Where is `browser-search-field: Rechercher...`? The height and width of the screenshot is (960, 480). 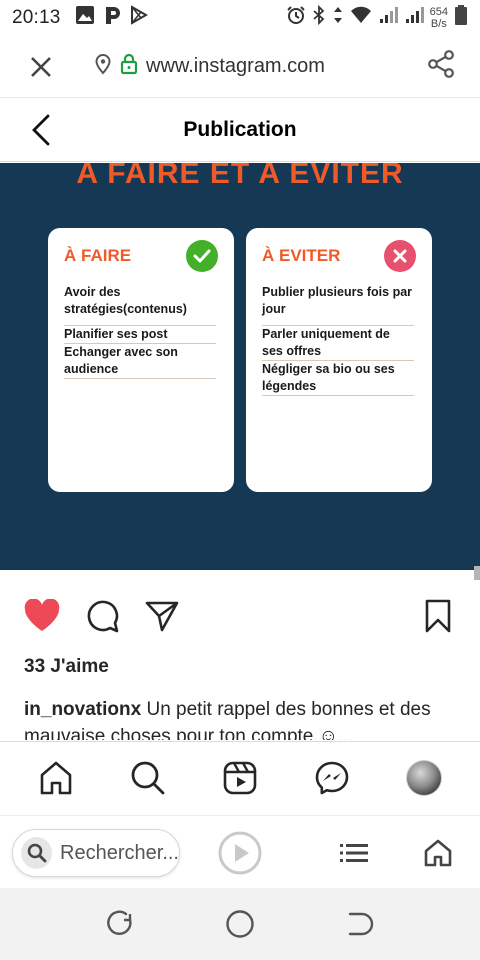
browser-search-field: Rechercher... is located at coordinates (96, 853).